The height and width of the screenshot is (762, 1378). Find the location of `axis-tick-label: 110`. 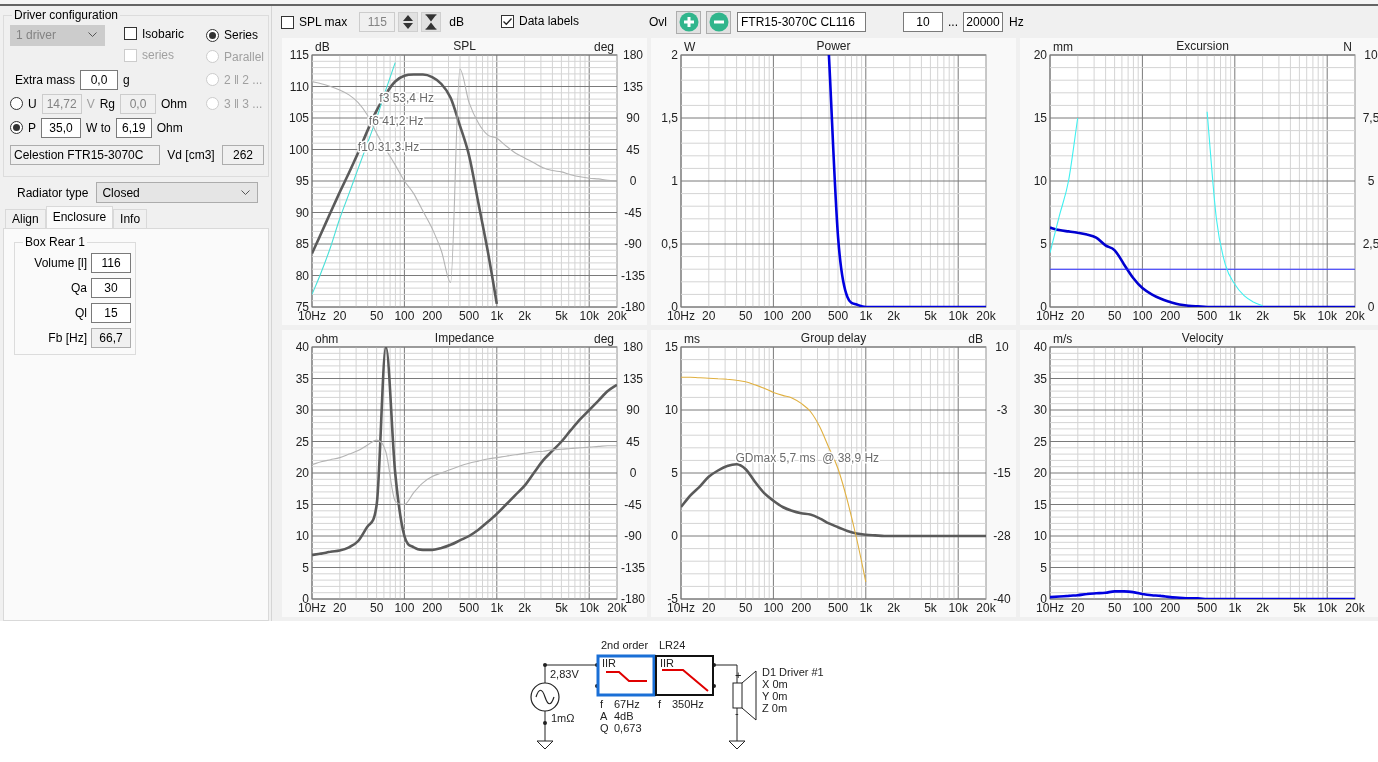

axis-tick-label: 110 is located at coordinates (299, 86).